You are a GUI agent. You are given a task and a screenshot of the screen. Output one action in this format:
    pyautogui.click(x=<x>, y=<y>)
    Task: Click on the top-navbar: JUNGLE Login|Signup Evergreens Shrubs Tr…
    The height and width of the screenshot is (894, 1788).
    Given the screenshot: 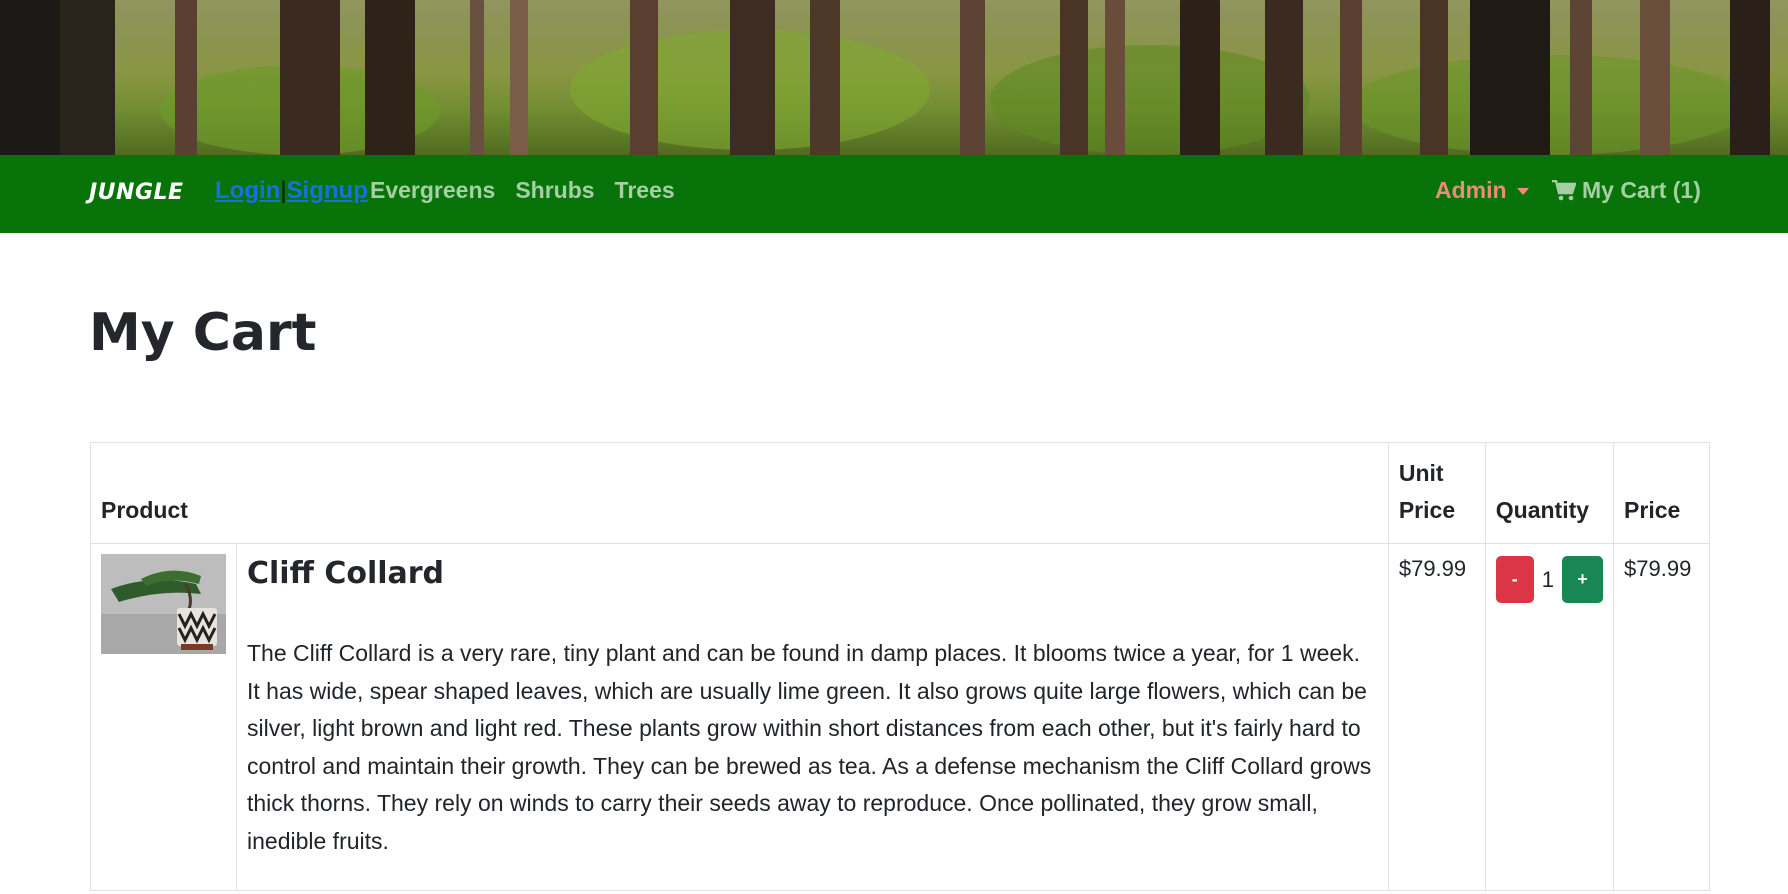 What is the action you would take?
    pyautogui.click(x=894, y=194)
    